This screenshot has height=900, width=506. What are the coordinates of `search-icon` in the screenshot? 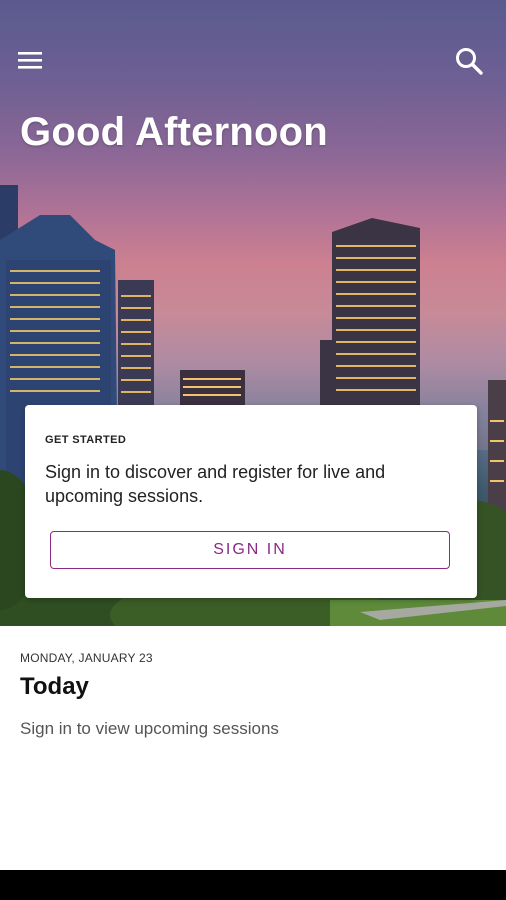 It's located at (469, 61).